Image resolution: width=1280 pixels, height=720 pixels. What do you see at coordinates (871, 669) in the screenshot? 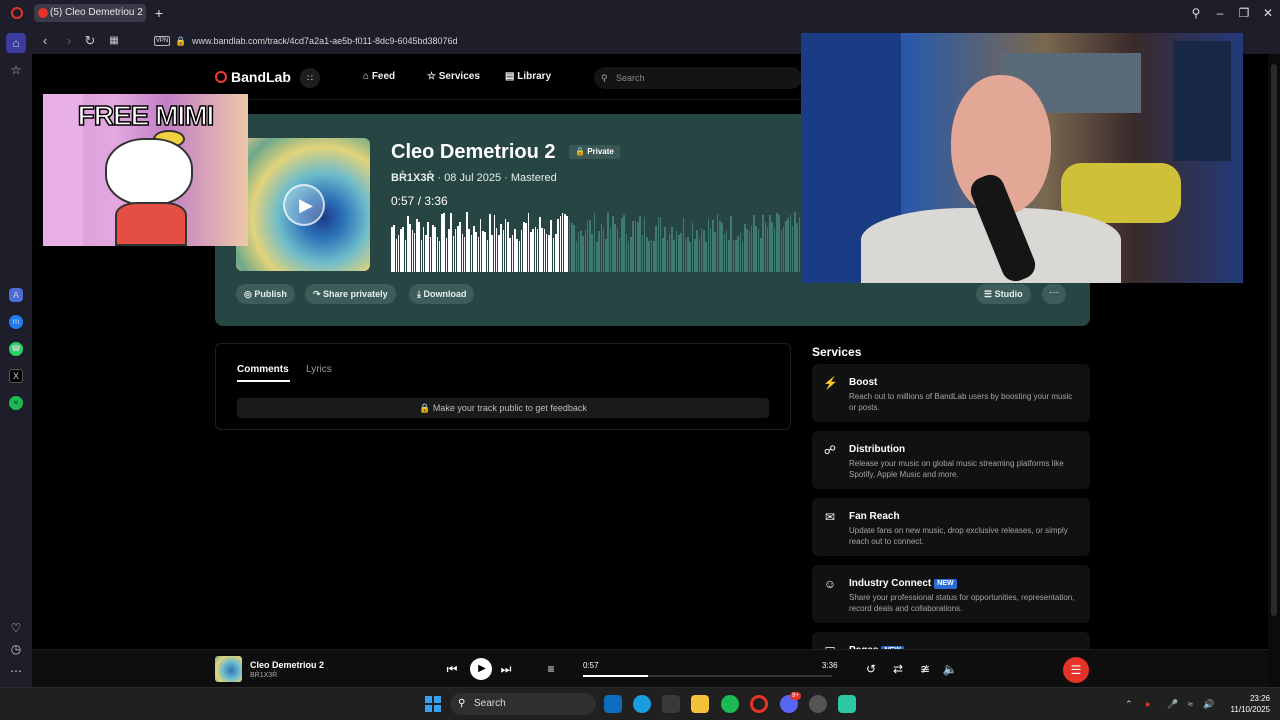
I see `repeat-icon: ↺` at bounding box center [871, 669].